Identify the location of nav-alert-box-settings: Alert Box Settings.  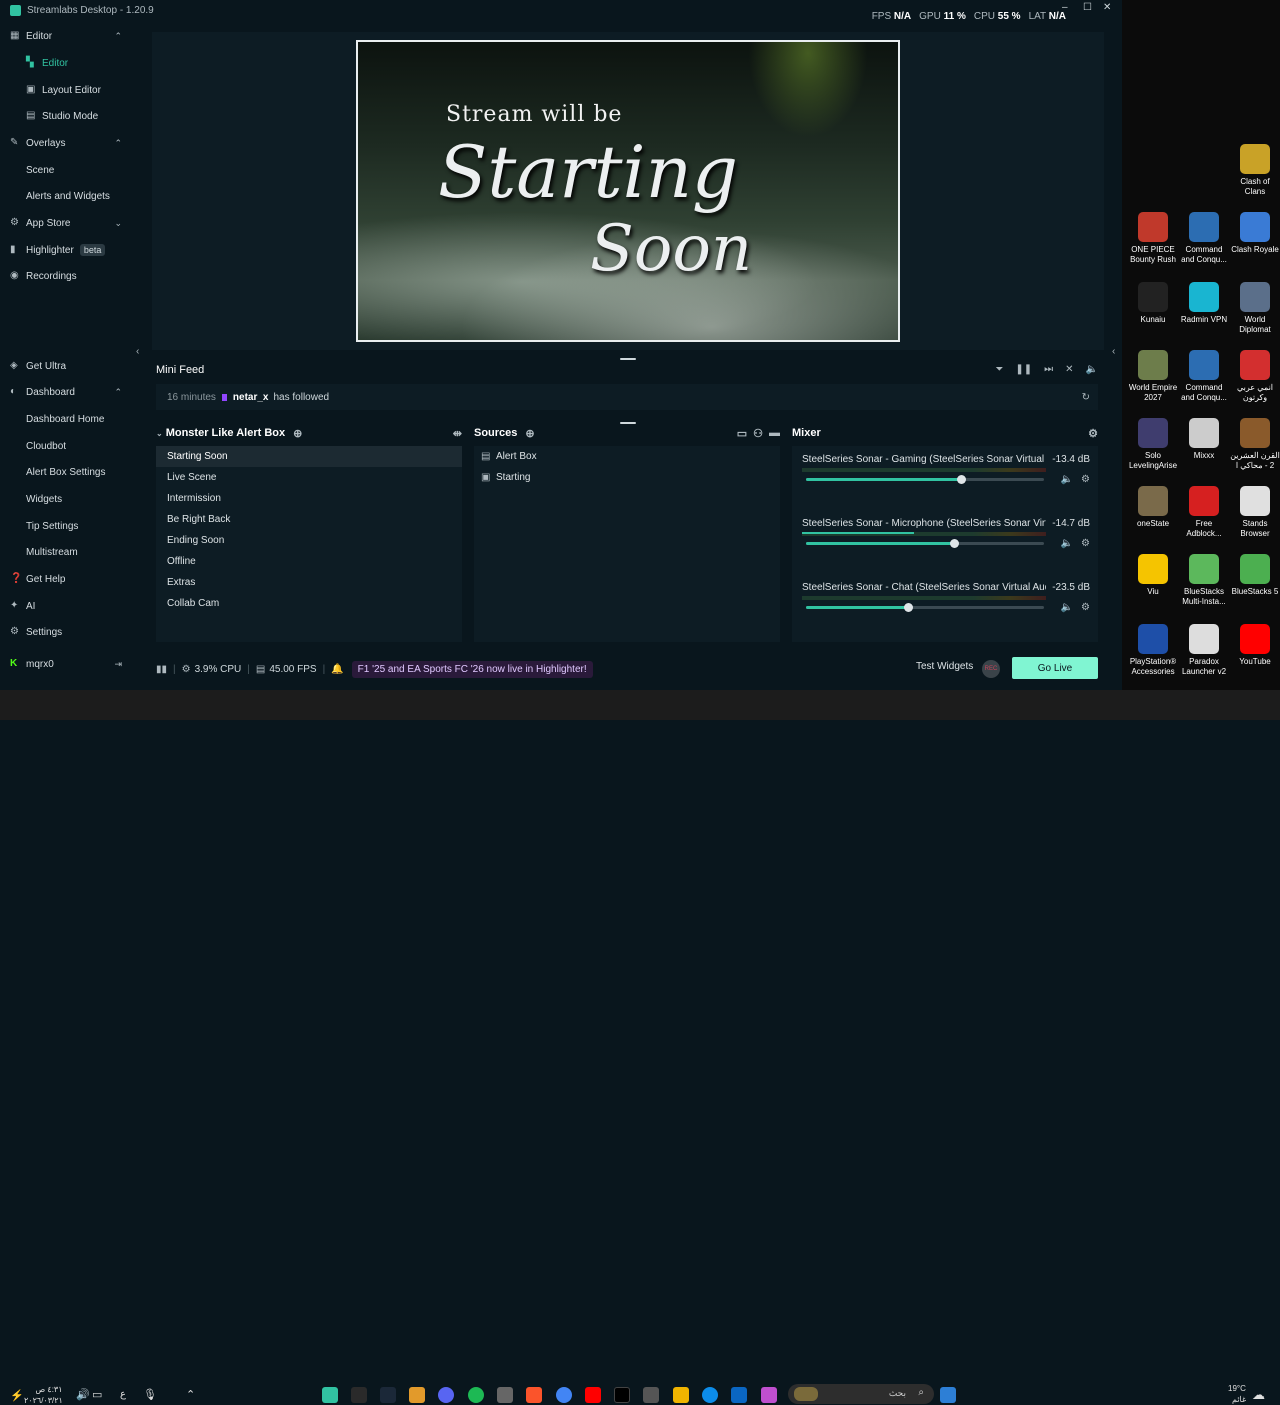
(67, 472).